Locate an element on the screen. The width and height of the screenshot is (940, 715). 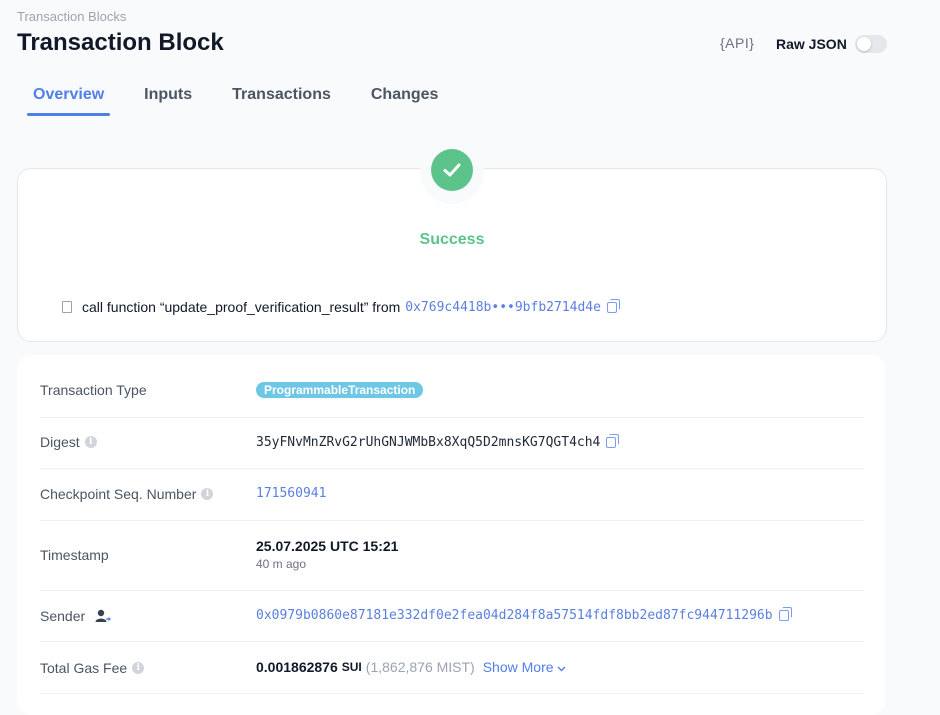
gas-fee-label: Total Gas Fee is located at coordinates (84, 668).